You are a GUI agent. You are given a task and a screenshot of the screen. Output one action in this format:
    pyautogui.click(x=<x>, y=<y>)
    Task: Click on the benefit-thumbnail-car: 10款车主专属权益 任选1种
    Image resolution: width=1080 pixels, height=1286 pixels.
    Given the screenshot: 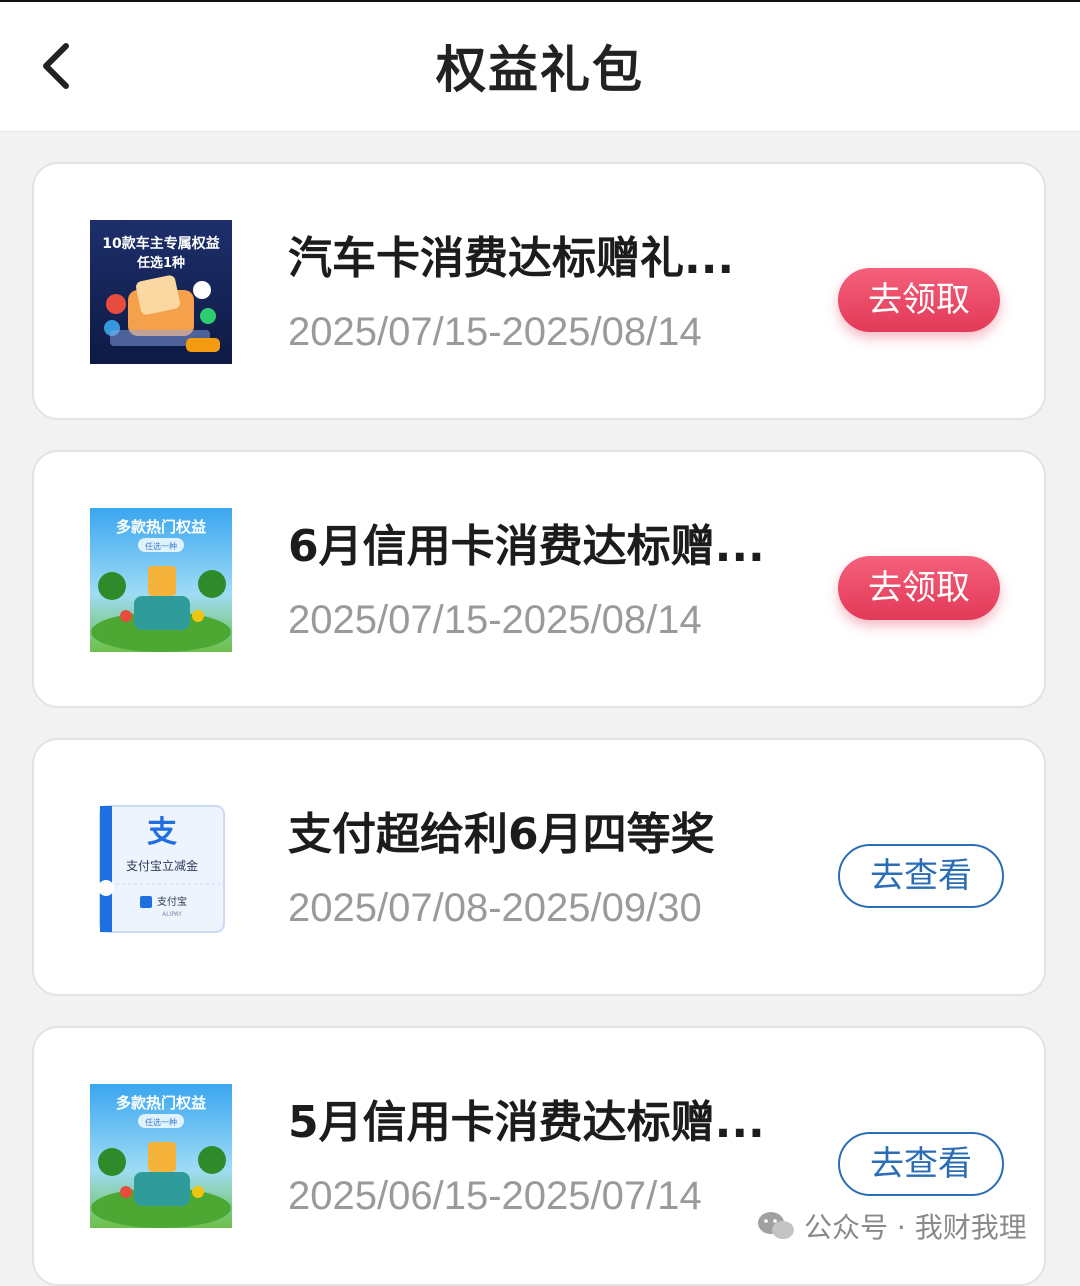 What is the action you would take?
    pyautogui.click(x=161, y=292)
    